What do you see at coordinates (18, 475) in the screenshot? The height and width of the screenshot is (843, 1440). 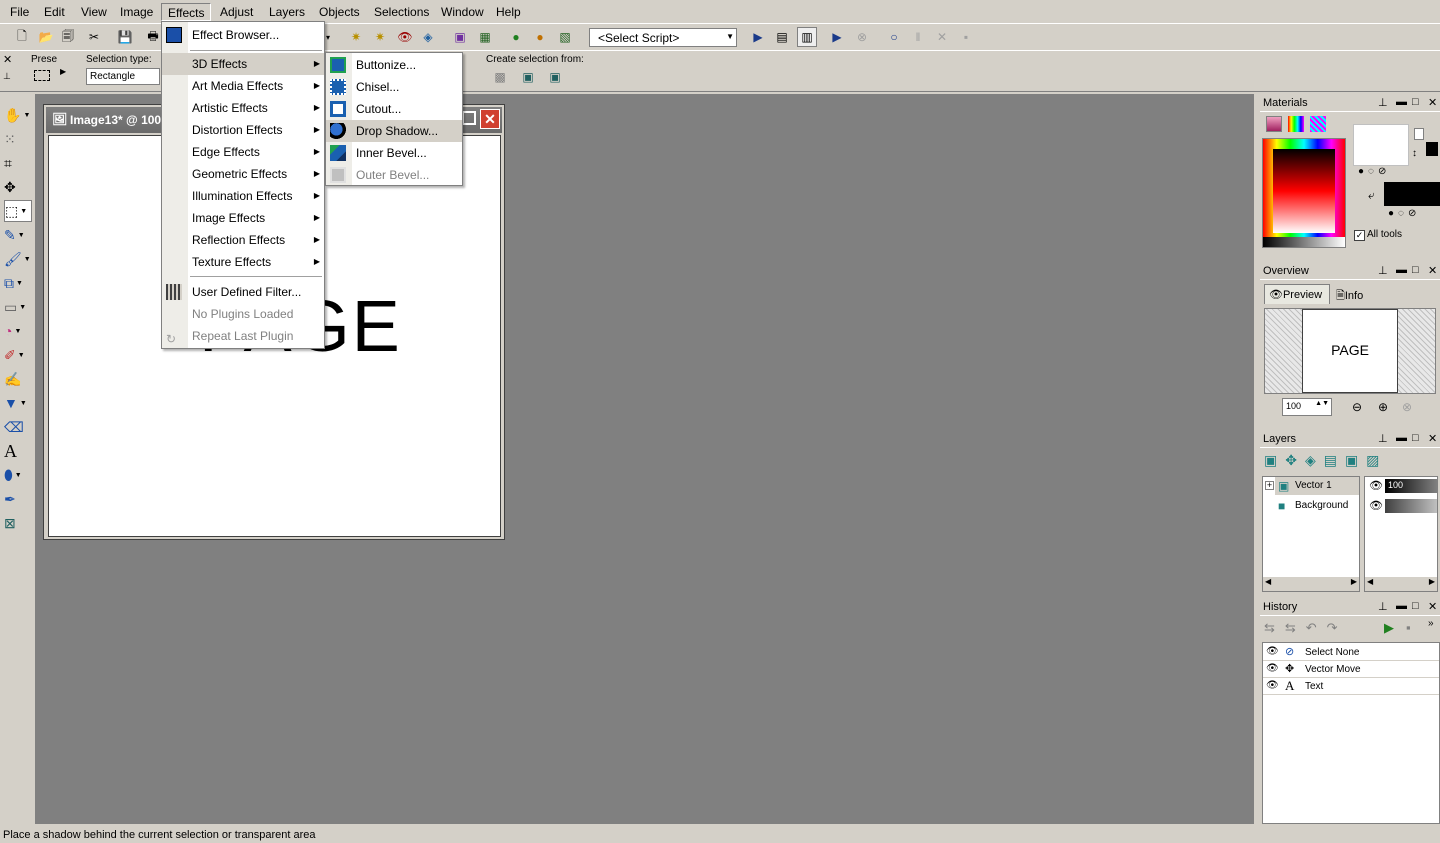 I see `ellipse-tool-icon: ⬮ ▼` at bounding box center [18, 475].